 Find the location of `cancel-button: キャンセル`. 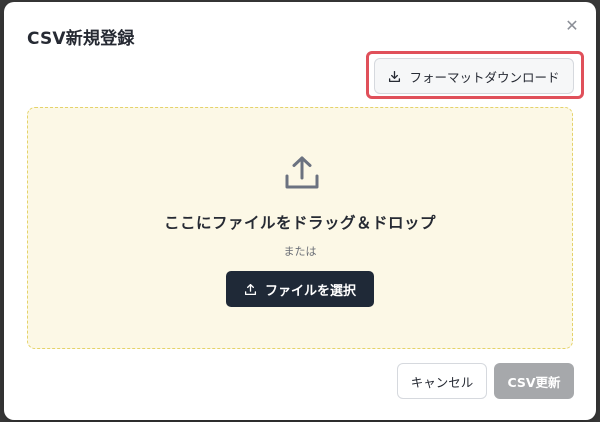

cancel-button: キャンセル is located at coordinates (442, 381).